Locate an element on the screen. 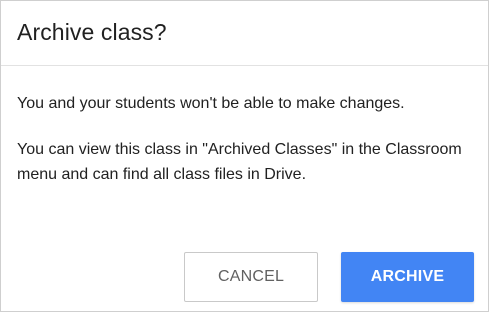  title-divider is located at coordinates (244, 65).